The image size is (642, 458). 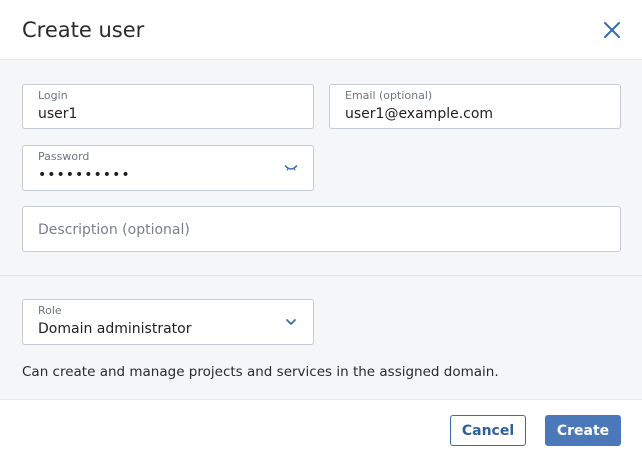 I want to click on login-field: Login user1, so click(x=168, y=106).